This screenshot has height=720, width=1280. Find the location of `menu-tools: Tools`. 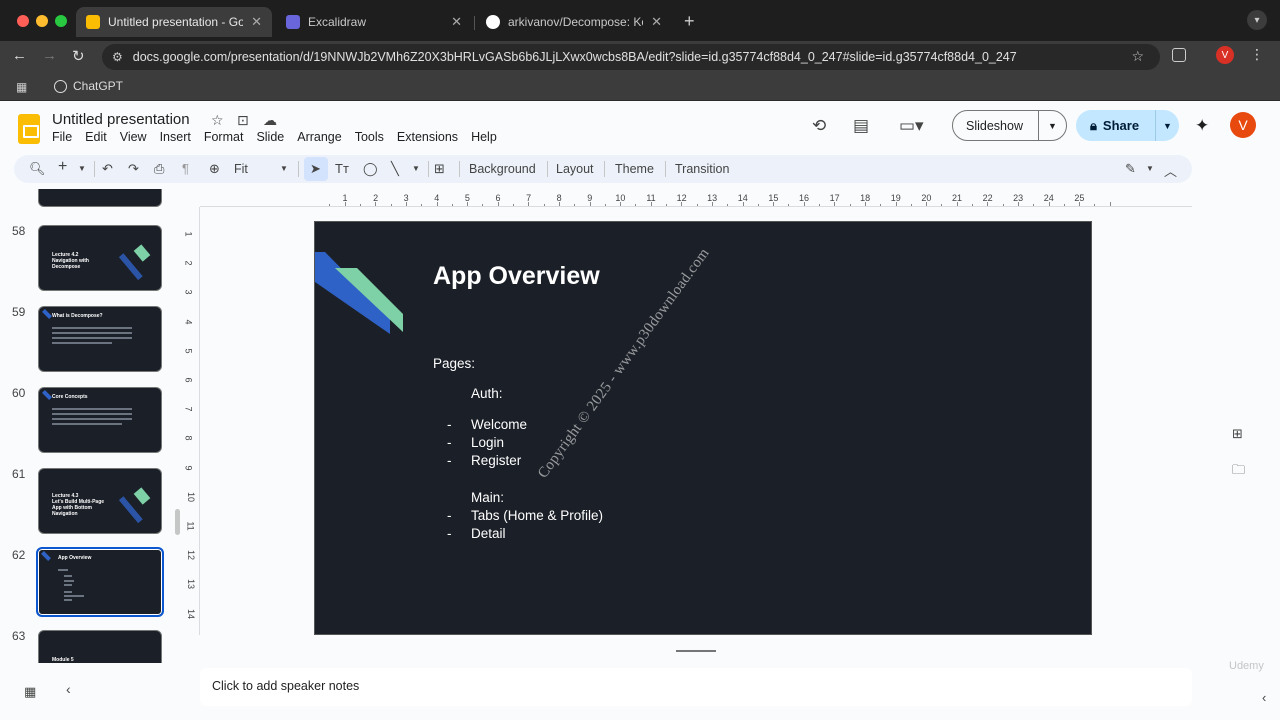

menu-tools: Tools is located at coordinates (369, 137).